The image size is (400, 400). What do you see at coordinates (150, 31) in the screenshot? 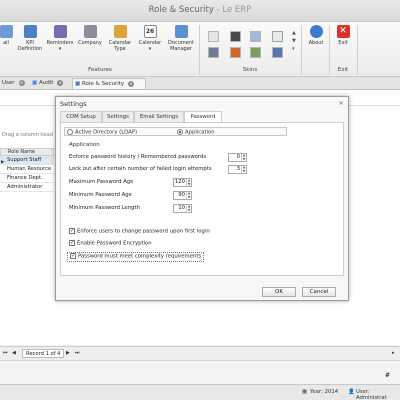
I see `calendar-icon: 26` at bounding box center [150, 31].